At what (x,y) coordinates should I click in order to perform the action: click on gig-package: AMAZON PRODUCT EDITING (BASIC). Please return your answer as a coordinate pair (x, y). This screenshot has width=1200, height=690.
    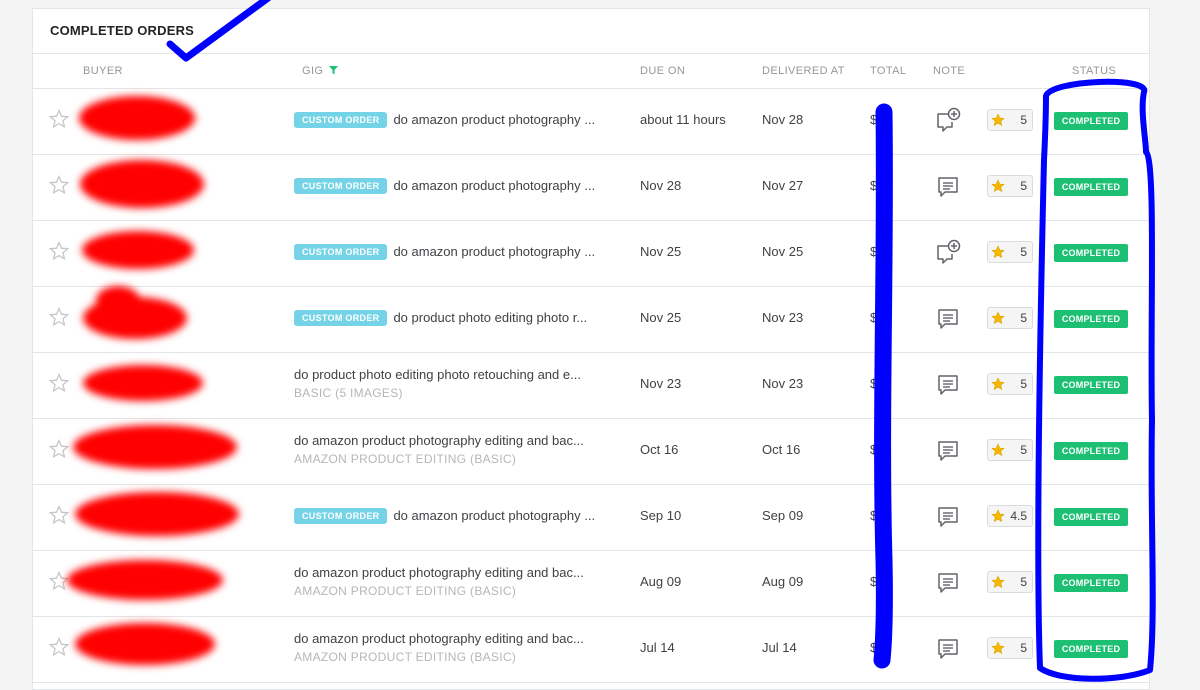
    Looking at the image, I should click on (405, 459).